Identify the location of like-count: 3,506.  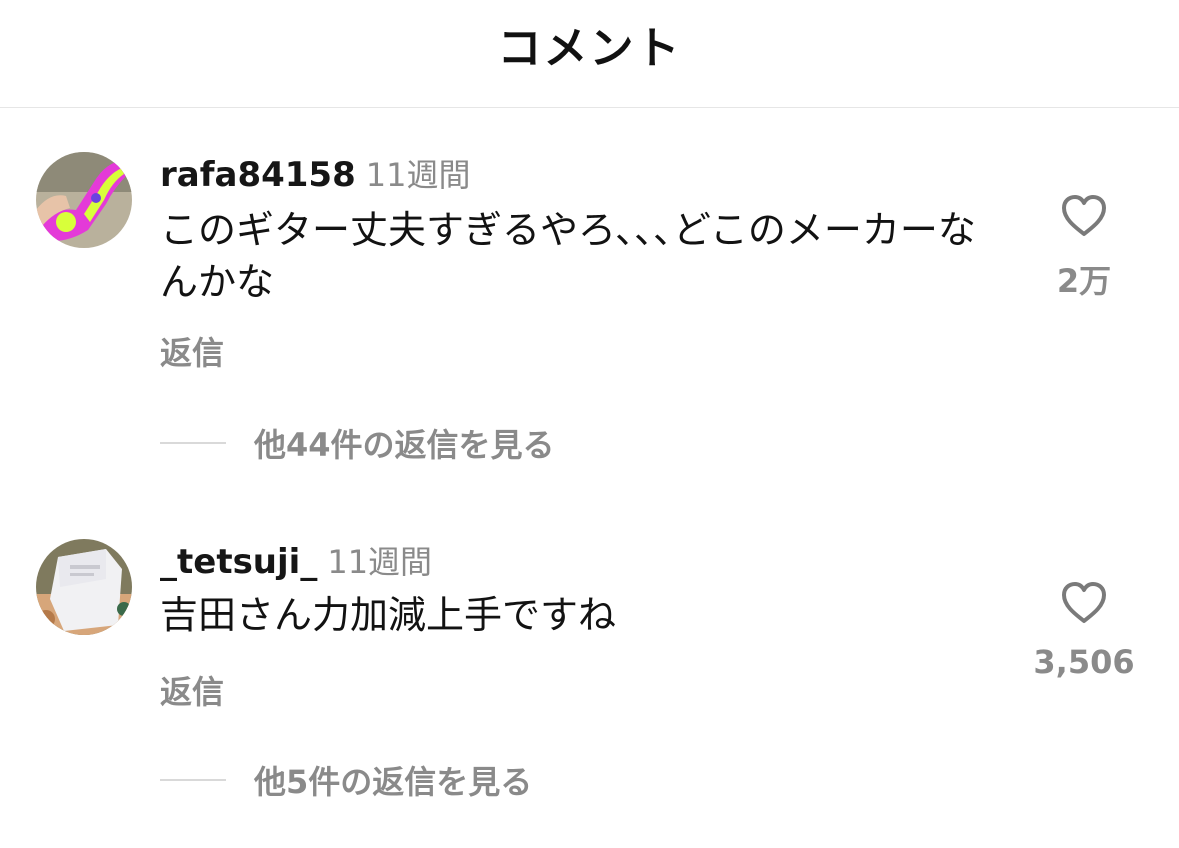
(1084, 662).